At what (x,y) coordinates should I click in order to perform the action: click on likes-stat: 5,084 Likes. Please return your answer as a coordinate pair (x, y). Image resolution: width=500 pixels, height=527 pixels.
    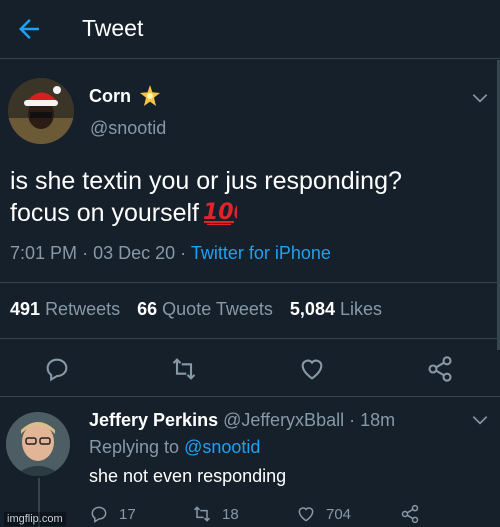
    Looking at the image, I should click on (336, 309).